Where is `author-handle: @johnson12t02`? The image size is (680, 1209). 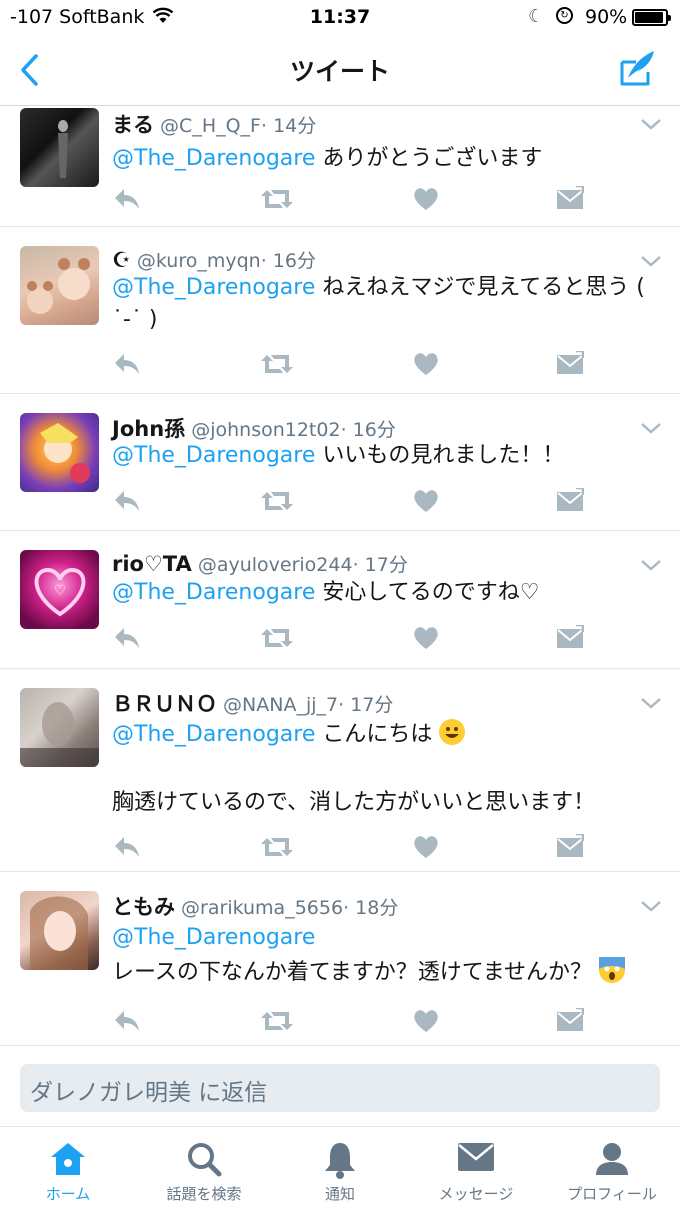 author-handle: @johnson12t02 is located at coordinates (265, 430).